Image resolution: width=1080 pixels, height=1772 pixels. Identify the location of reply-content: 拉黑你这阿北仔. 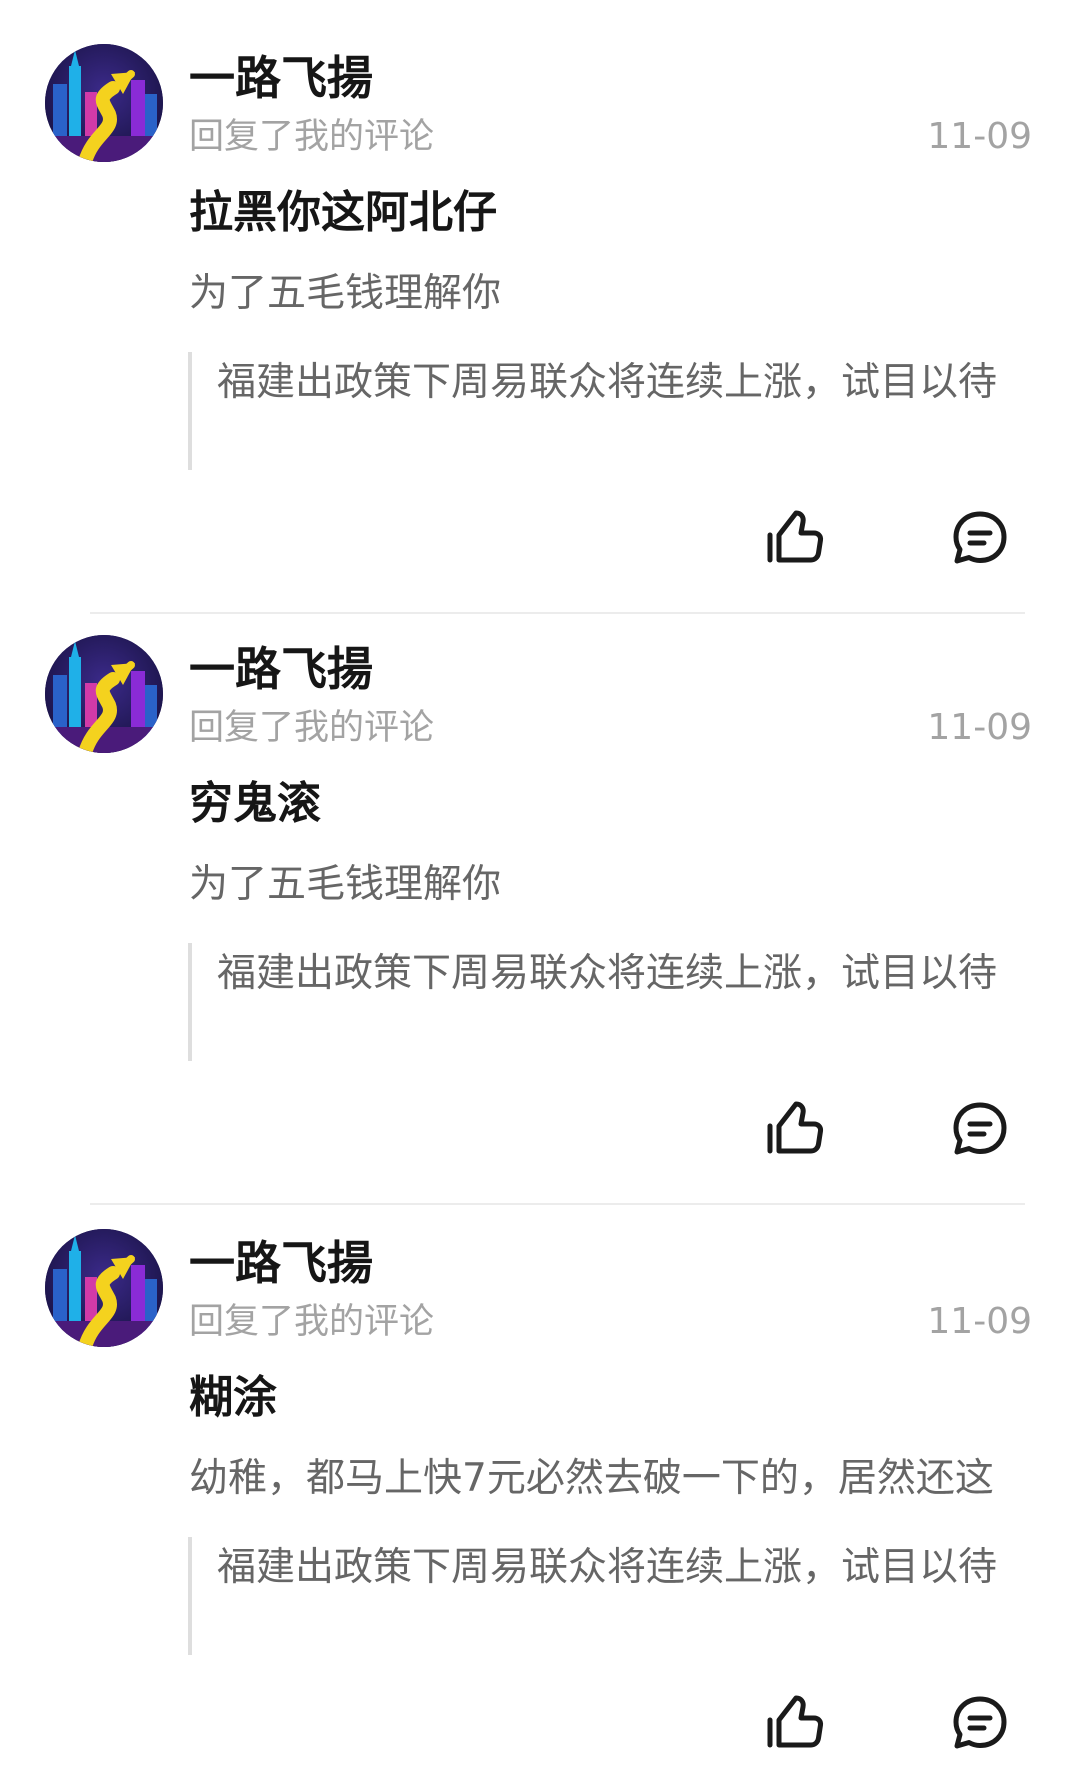
(343, 213).